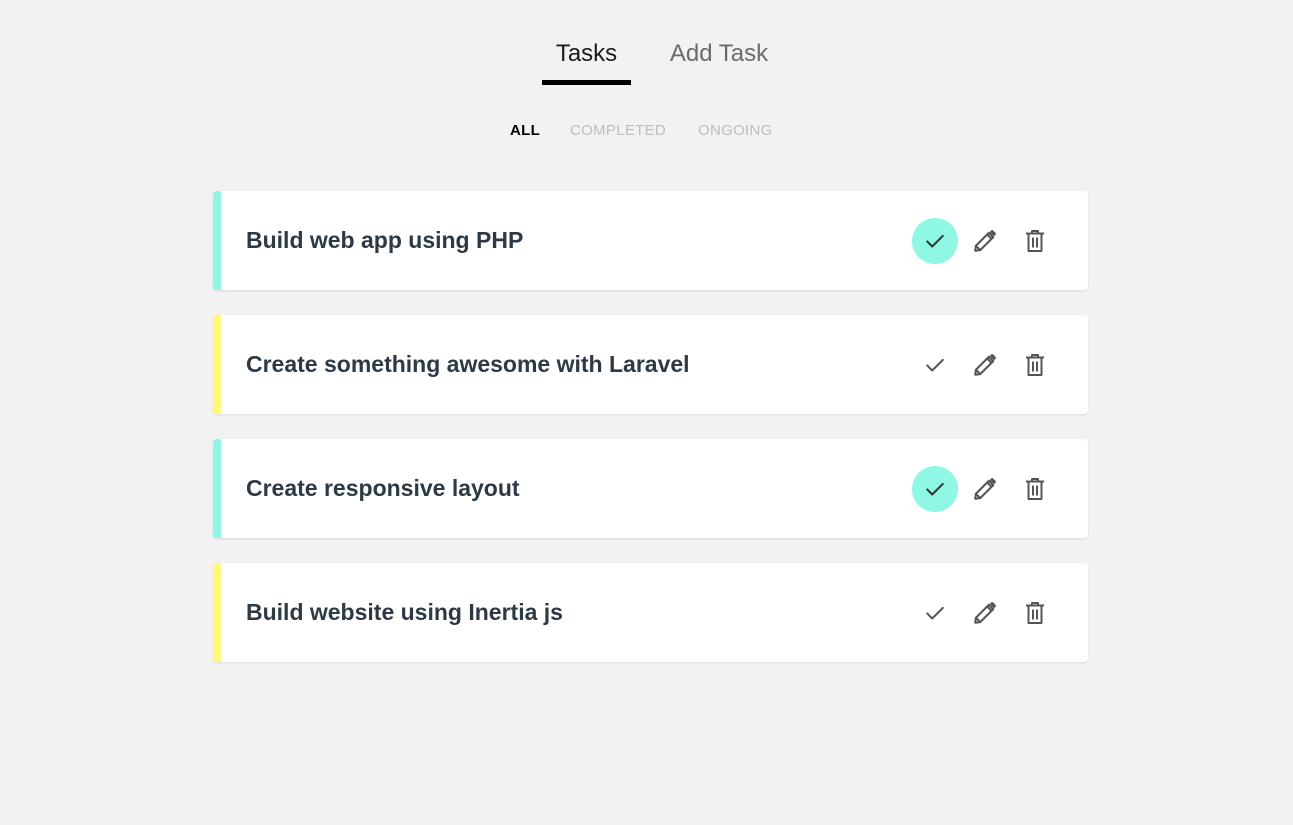 This screenshot has width=1293, height=825. What do you see at coordinates (586, 82) in the screenshot?
I see `active-tab-indicator` at bounding box center [586, 82].